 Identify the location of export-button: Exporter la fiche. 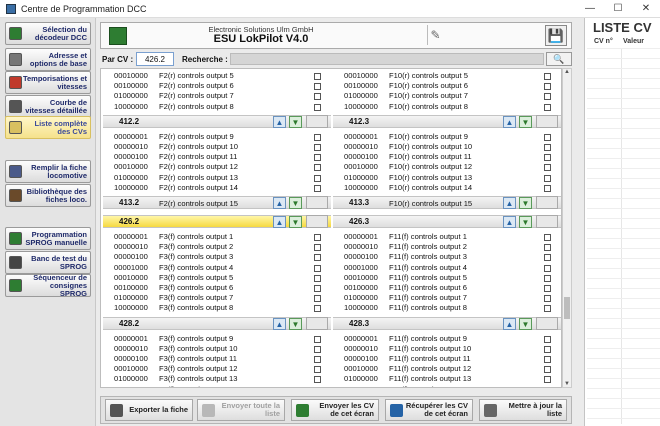
(149, 410).